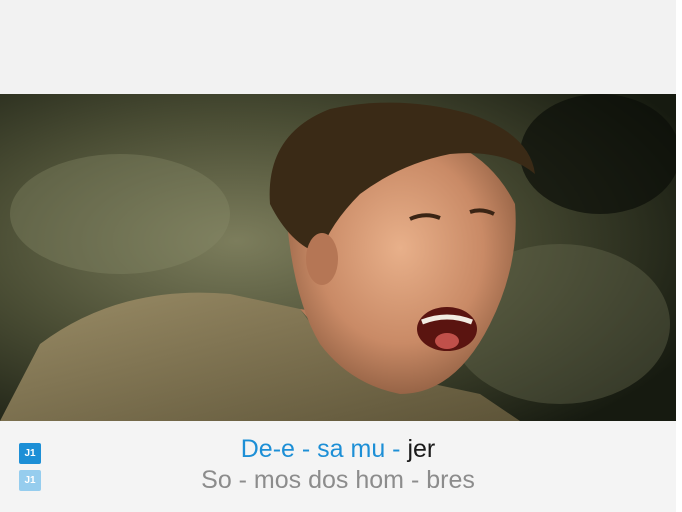 Image resolution: width=682 pixels, height=512 pixels. What do you see at coordinates (338, 480) in the screenshot?
I see `next-lyric-line: So - mos dos hom - bres` at bounding box center [338, 480].